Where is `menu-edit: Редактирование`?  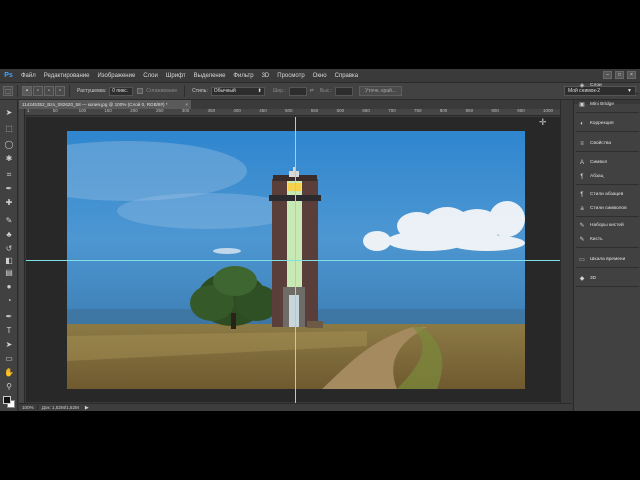
menu-edit: Редактирование is located at coordinates (67, 76).